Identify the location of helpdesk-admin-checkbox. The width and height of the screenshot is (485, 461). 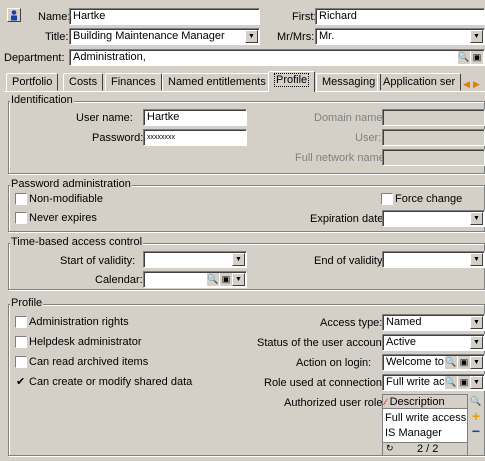
(21, 342).